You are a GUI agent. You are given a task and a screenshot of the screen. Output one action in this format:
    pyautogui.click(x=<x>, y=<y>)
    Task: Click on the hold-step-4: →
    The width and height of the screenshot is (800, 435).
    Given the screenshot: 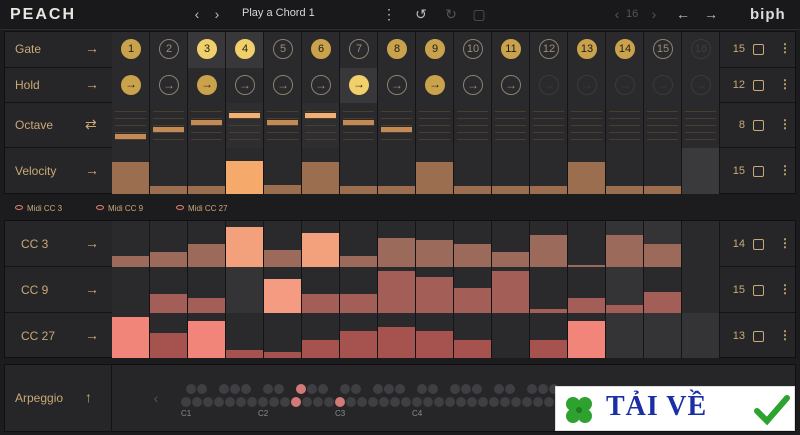 What is the action you would take?
    pyautogui.click(x=245, y=85)
    